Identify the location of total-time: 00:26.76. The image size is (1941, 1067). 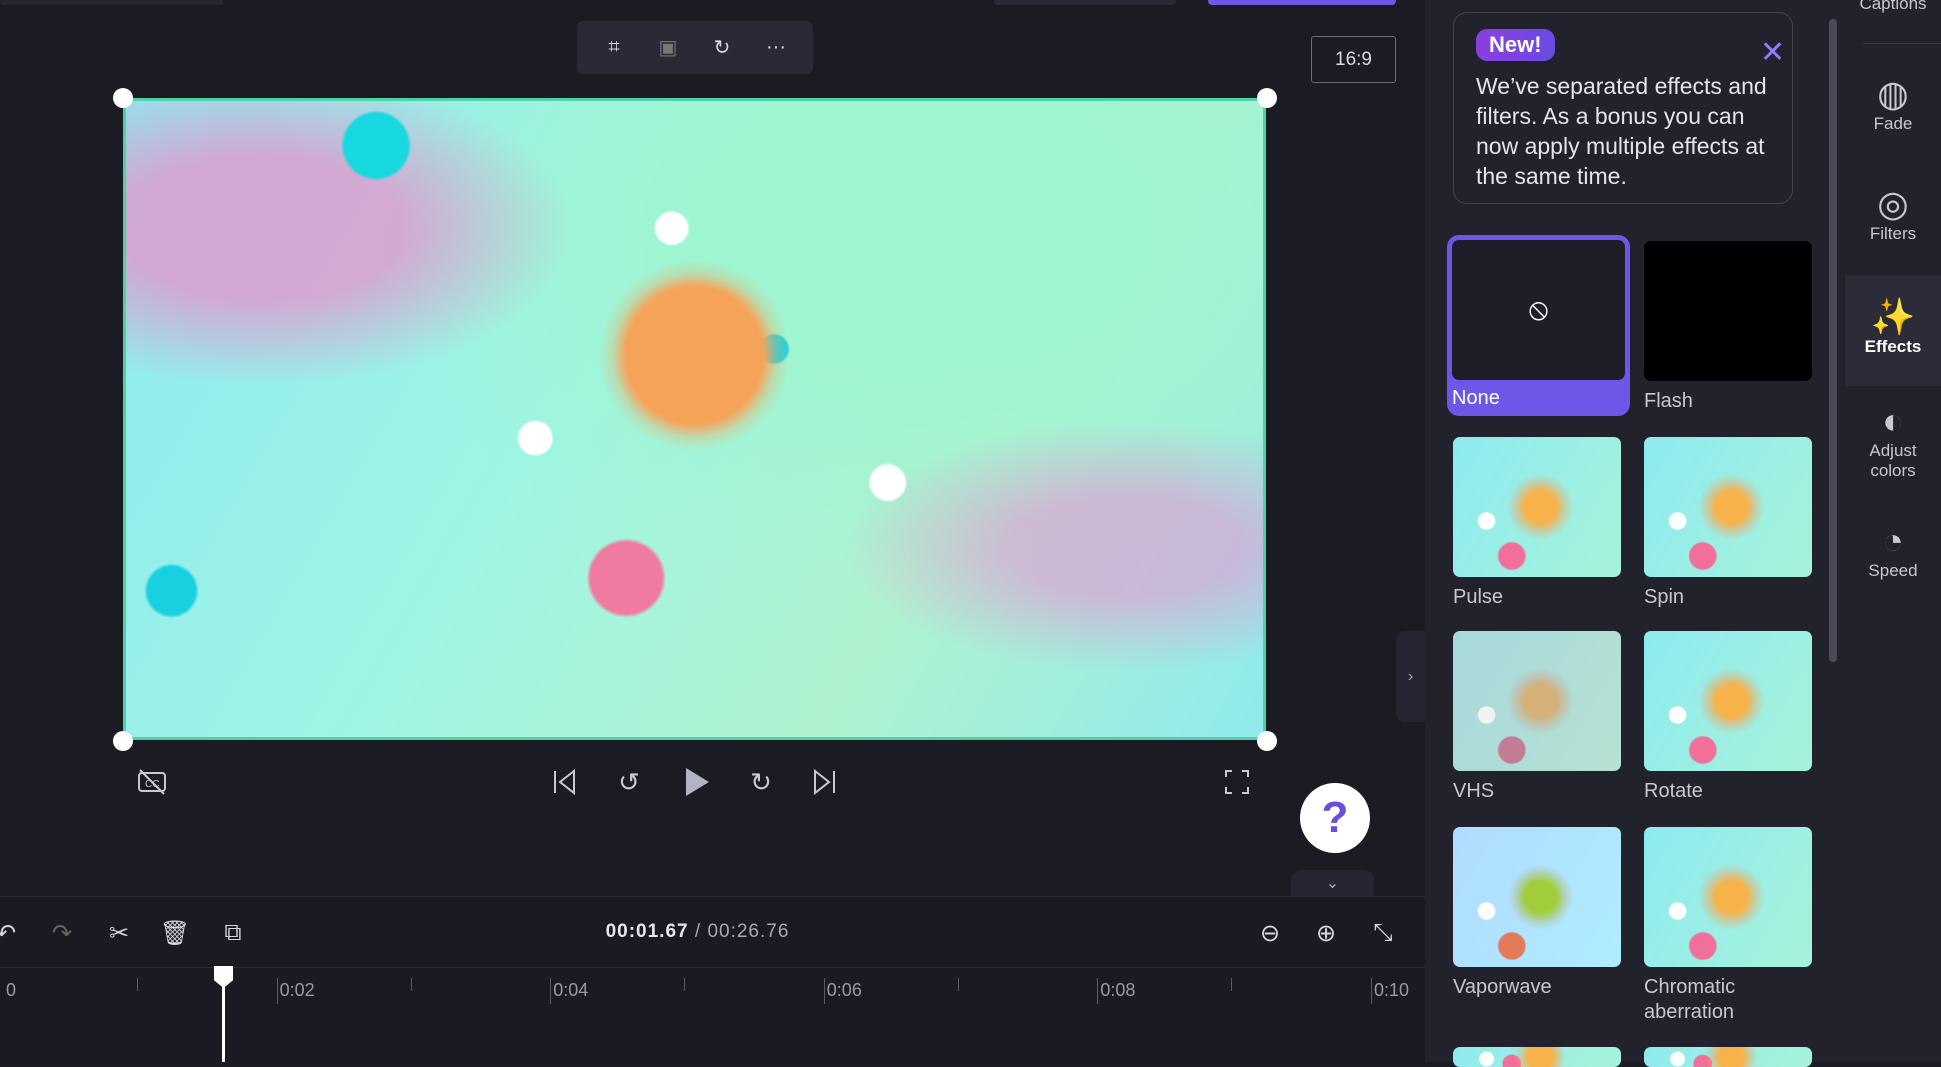
(748, 931).